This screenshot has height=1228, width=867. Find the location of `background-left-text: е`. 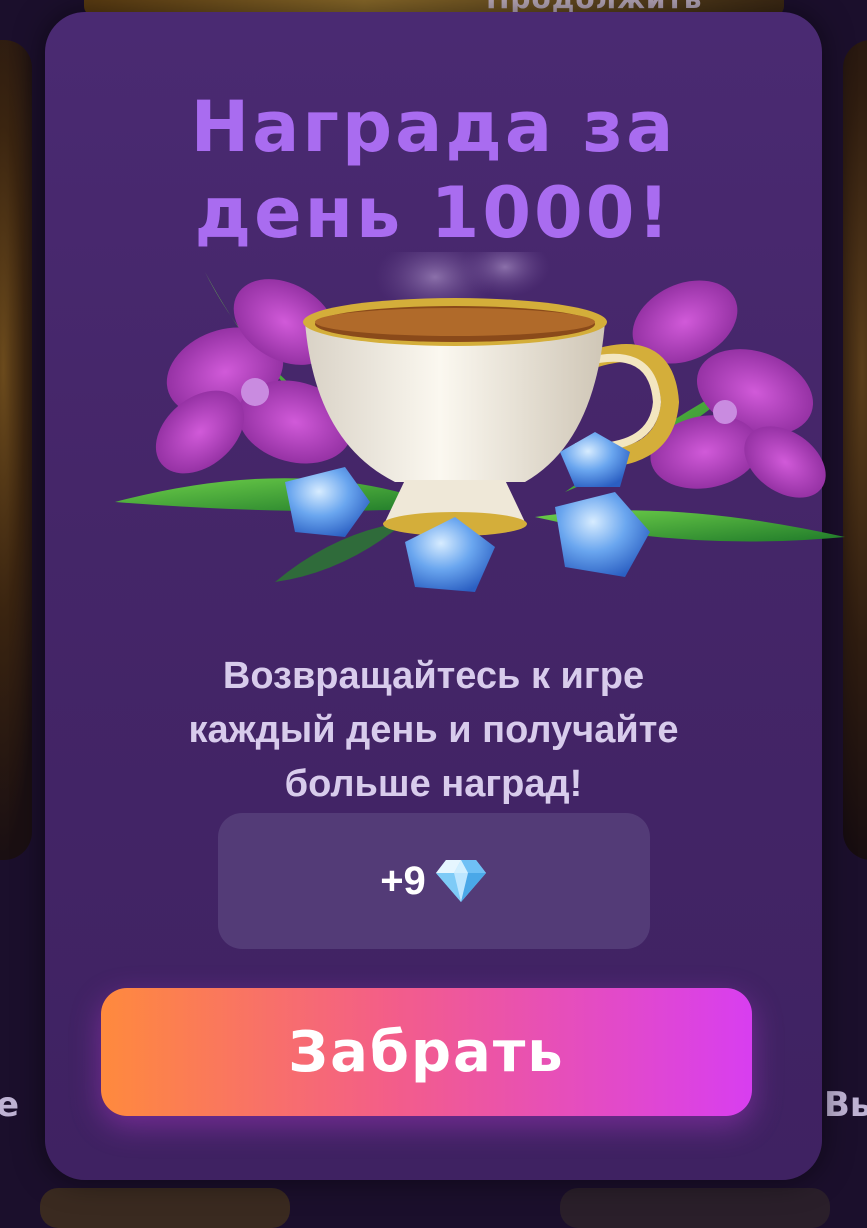

background-left-text: е is located at coordinates (10, 1105).